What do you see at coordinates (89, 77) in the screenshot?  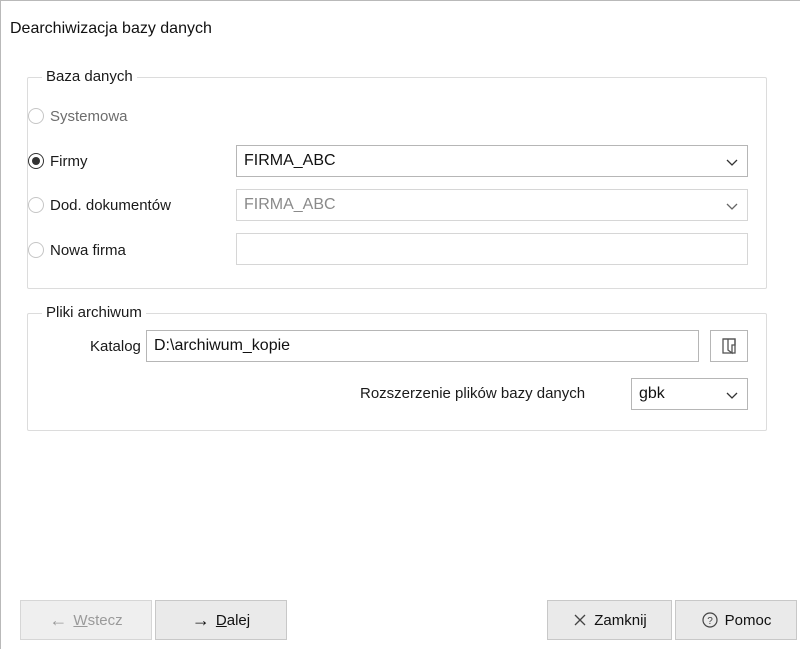 I see `database-group-legend: Baza danych` at bounding box center [89, 77].